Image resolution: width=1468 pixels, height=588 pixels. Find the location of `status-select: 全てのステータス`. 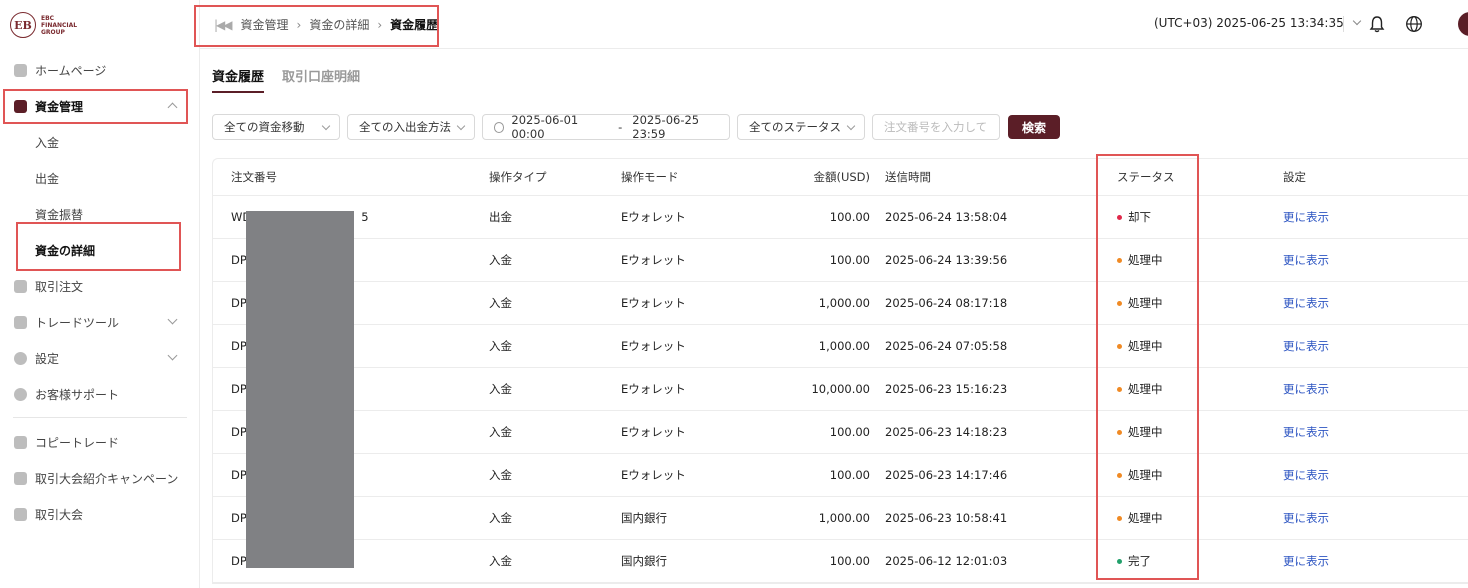

status-select: 全てのステータス is located at coordinates (801, 127).